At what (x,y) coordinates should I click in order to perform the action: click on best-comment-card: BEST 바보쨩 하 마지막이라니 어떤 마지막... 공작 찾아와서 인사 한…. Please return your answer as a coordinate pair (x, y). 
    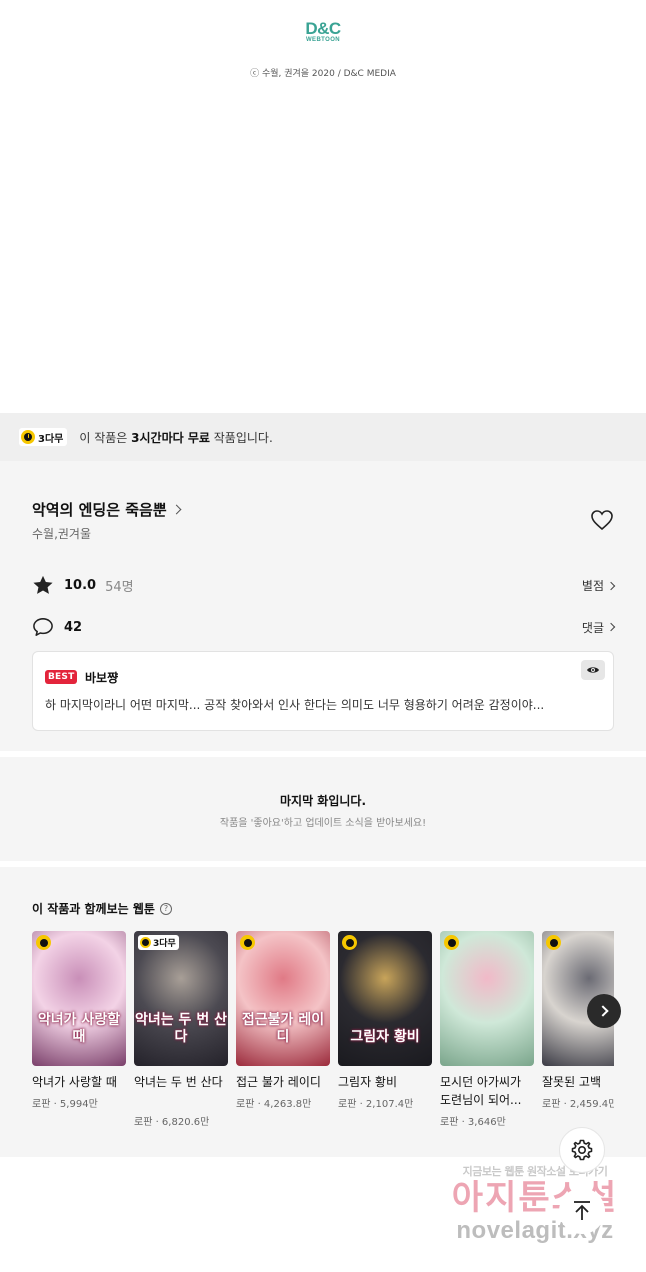
    Looking at the image, I should click on (323, 691).